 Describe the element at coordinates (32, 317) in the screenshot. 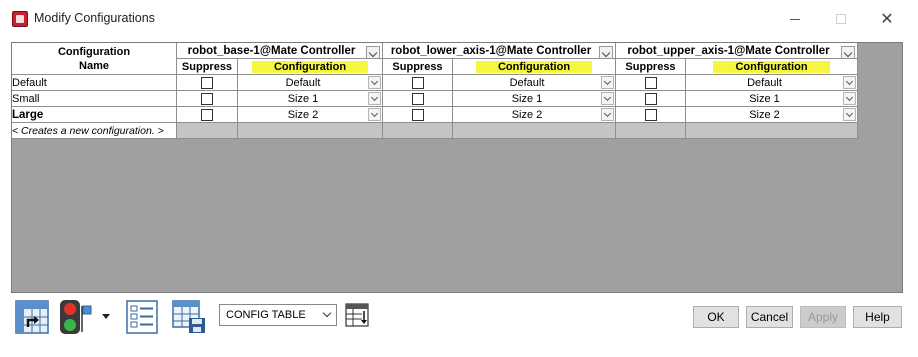

I see `table-link-icon` at that location.